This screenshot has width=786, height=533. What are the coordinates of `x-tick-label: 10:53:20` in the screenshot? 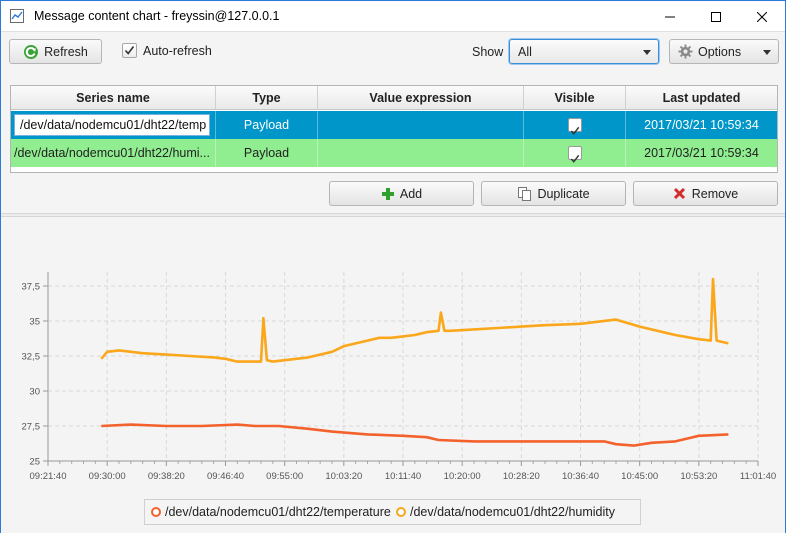 It's located at (698, 476).